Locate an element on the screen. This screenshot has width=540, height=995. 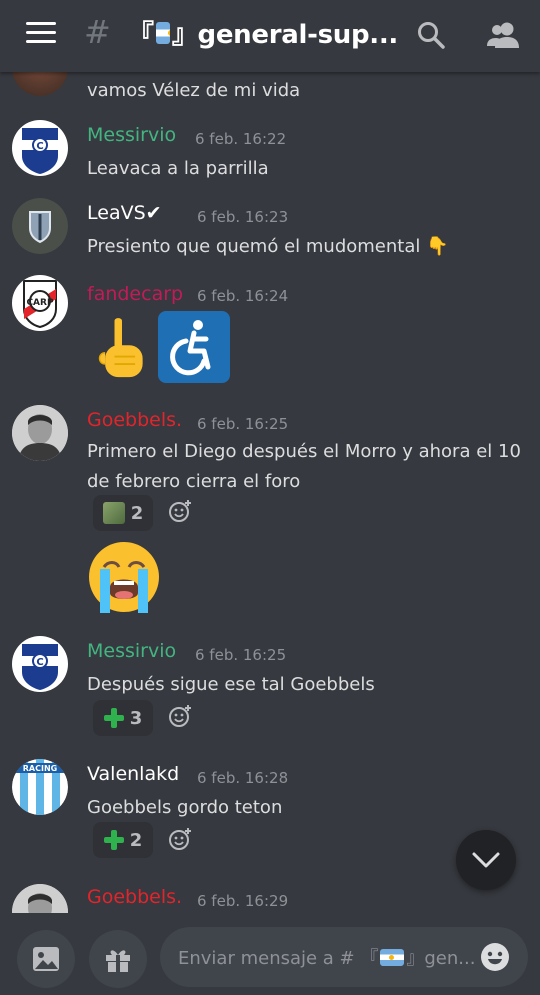
gift-icon is located at coordinates (118, 961).